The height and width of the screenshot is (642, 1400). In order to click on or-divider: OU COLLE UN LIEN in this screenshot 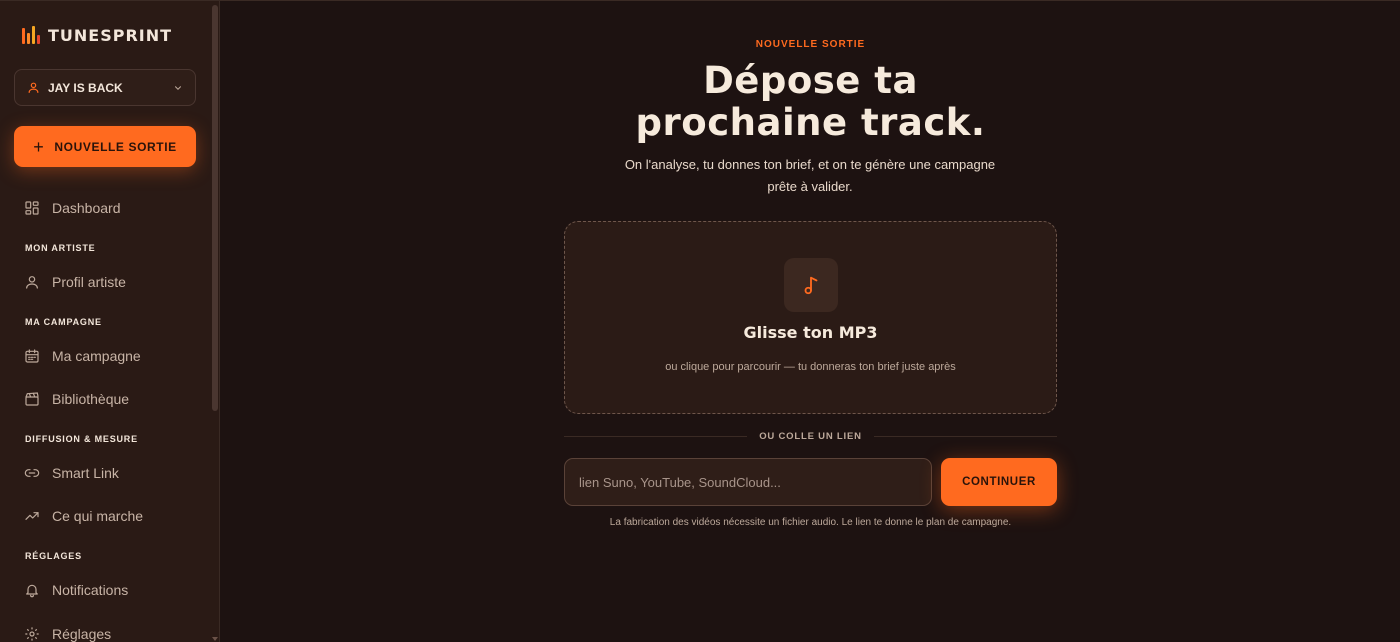, I will do `click(810, 436)`.